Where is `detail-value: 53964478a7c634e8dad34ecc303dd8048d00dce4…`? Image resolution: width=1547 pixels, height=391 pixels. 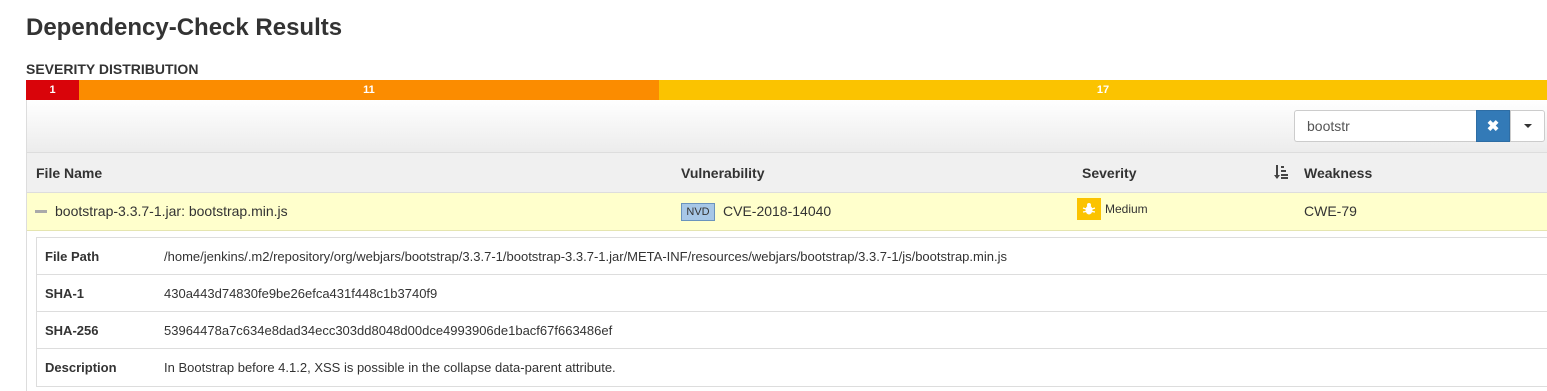 detail-value: 53964478a7c634e8dad34ecc303dd8048d00dce4… is located at coordinates (388, 330).